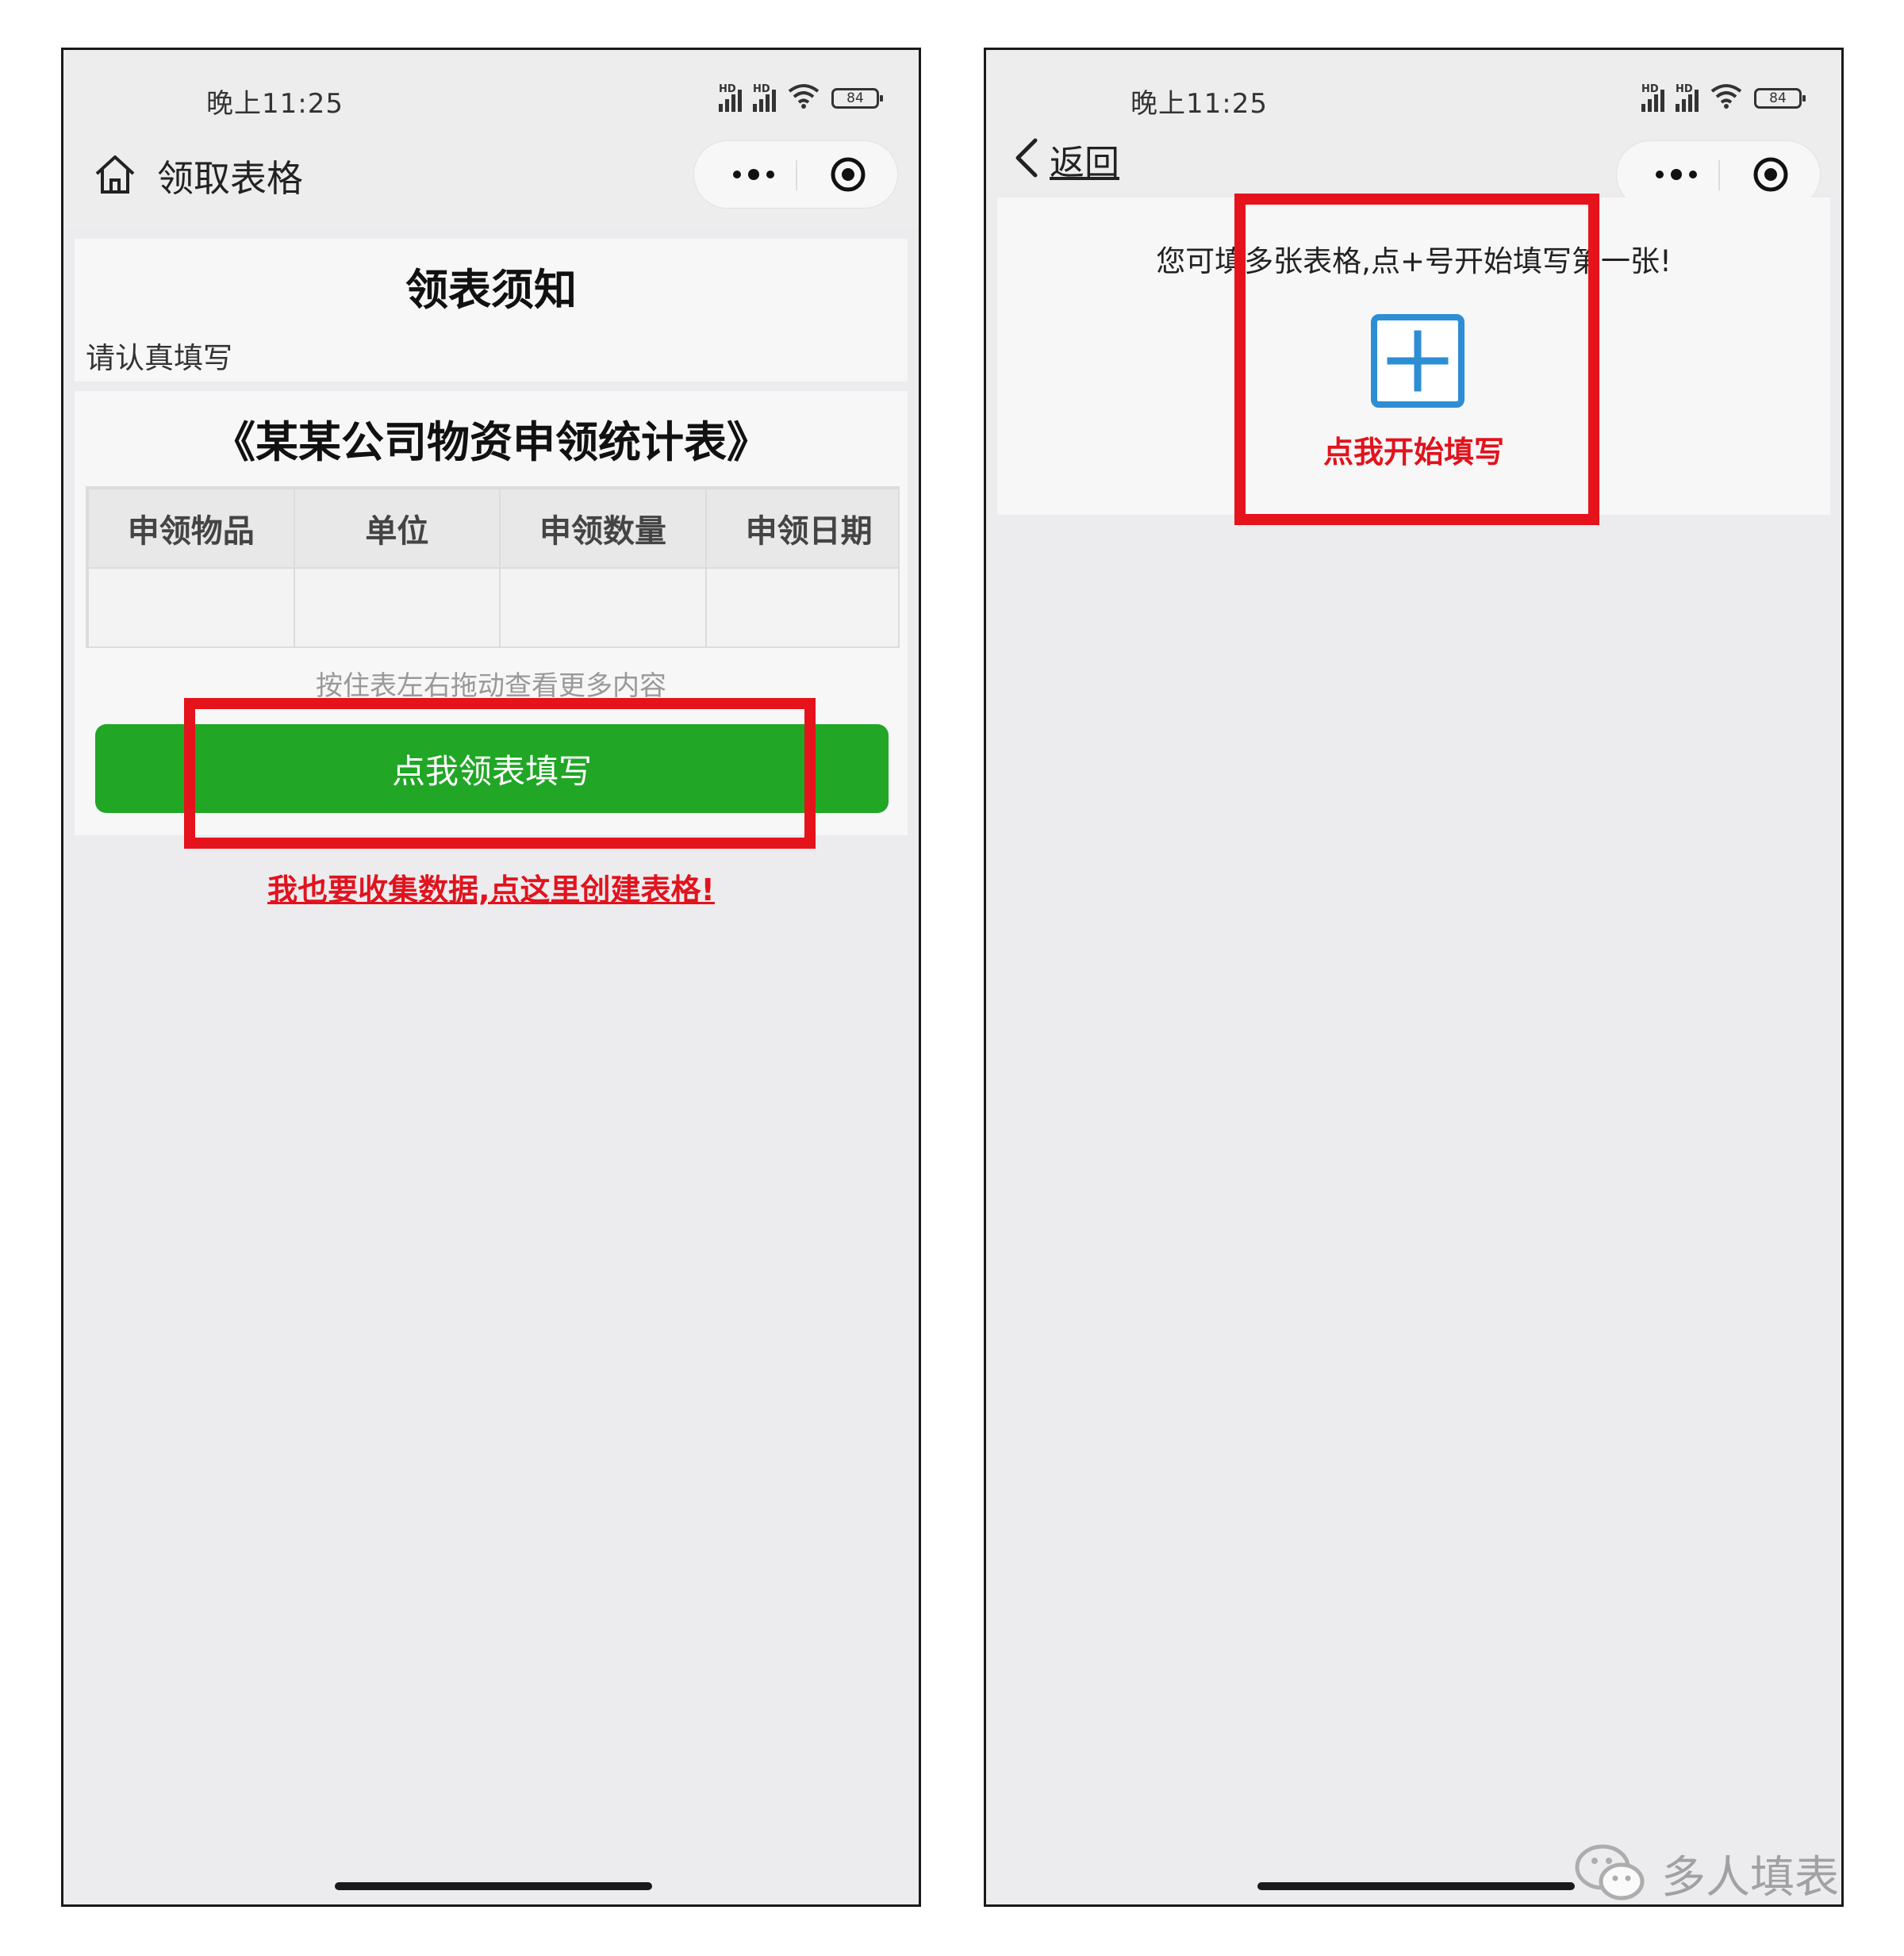  I want to click on table-header-row: 申领物品 单位 申领数量 申领日期 申, so click(492, 529).